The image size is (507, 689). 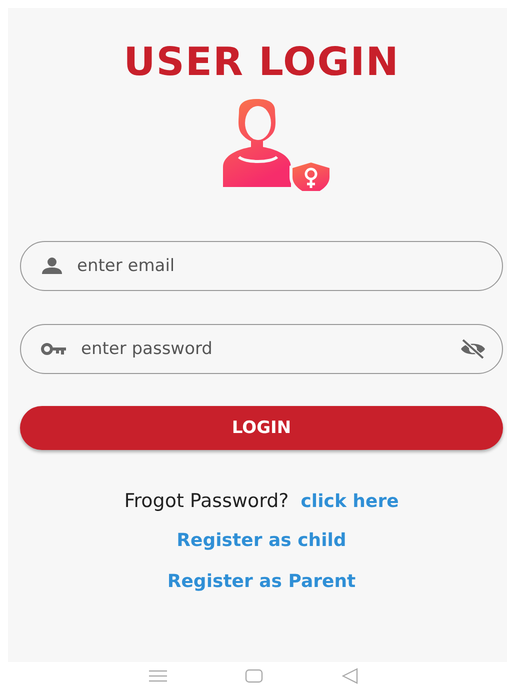 I want to click on person-icon, so click(x=52, y=266).